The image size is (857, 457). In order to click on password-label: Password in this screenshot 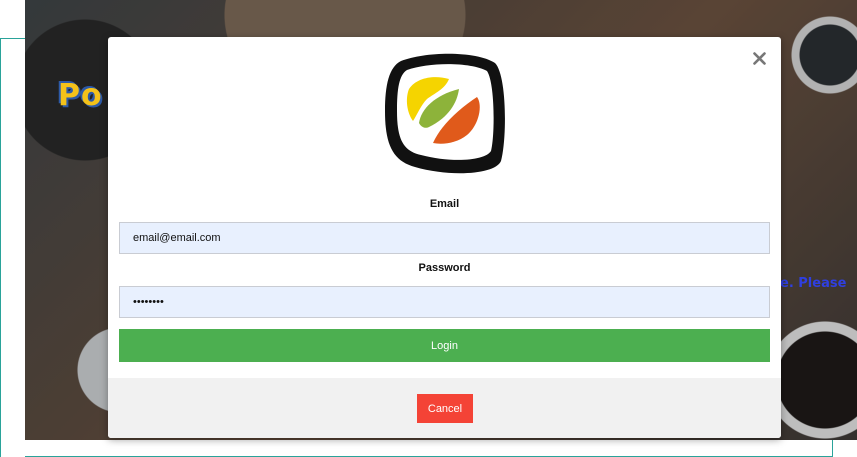, I will do `click(444, 268)`.